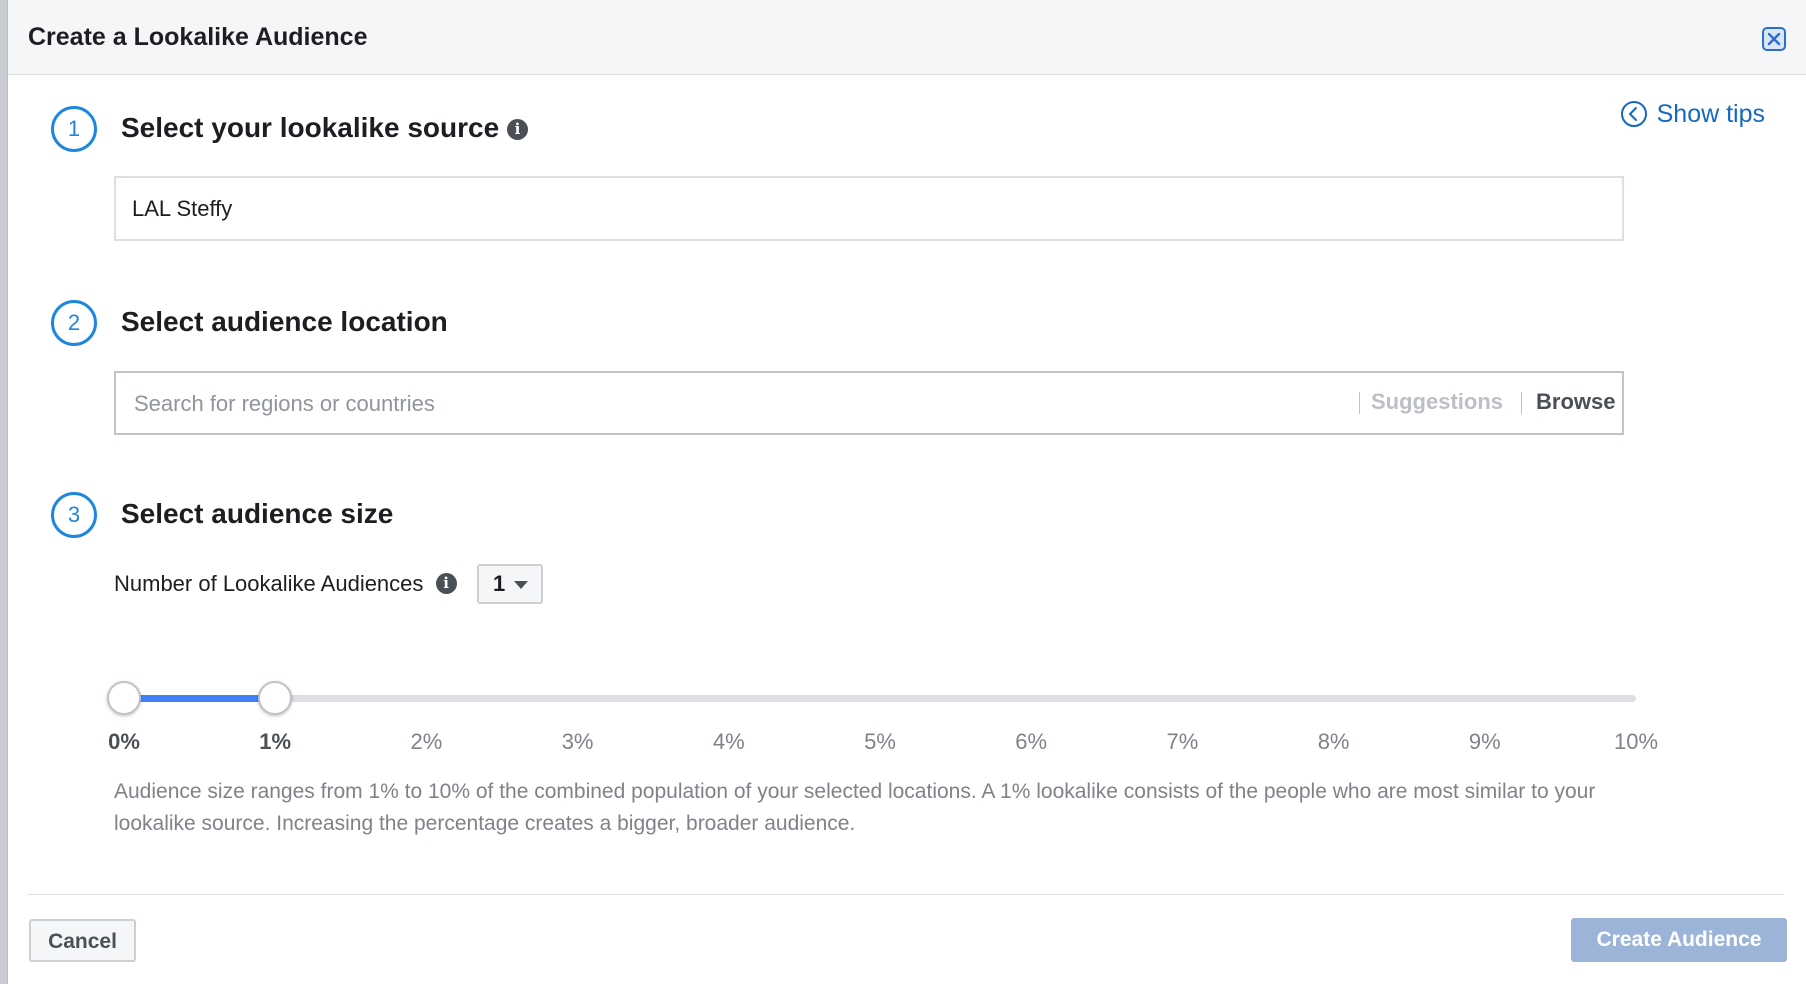 This screenshot has width=1806, height=984. What do you see at coordinates (1575, 402) in the screenshot?
I see `browse-link: Browse` at bounding box center [1575, 402].